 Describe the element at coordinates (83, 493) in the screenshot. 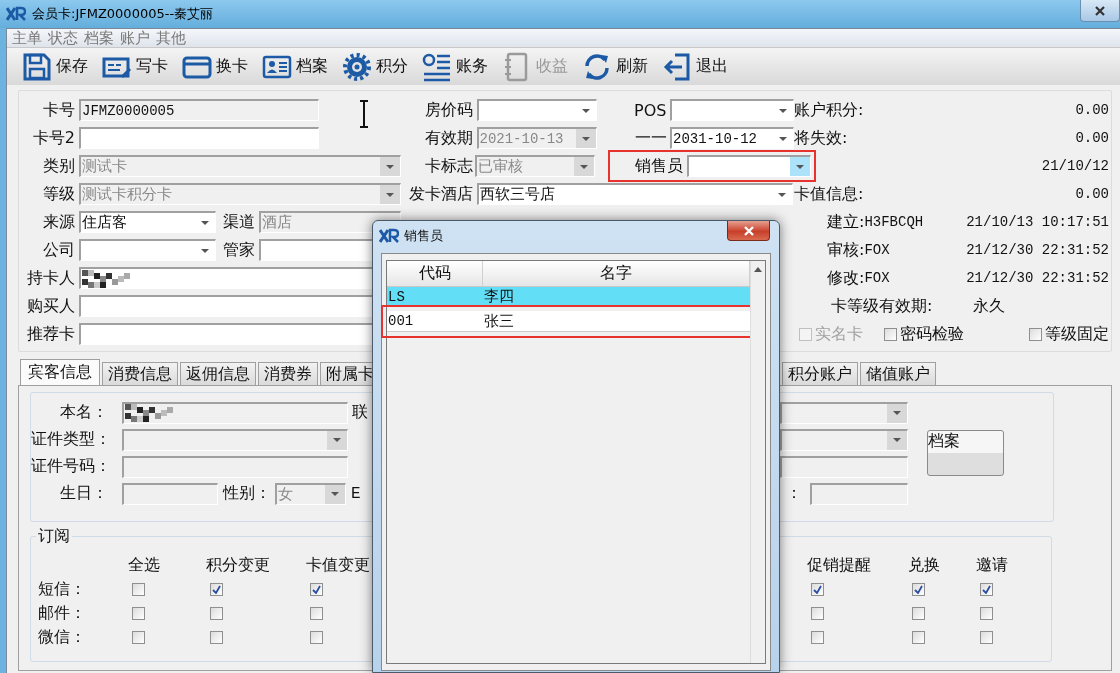

I see `field-label: 生日：` at that location.